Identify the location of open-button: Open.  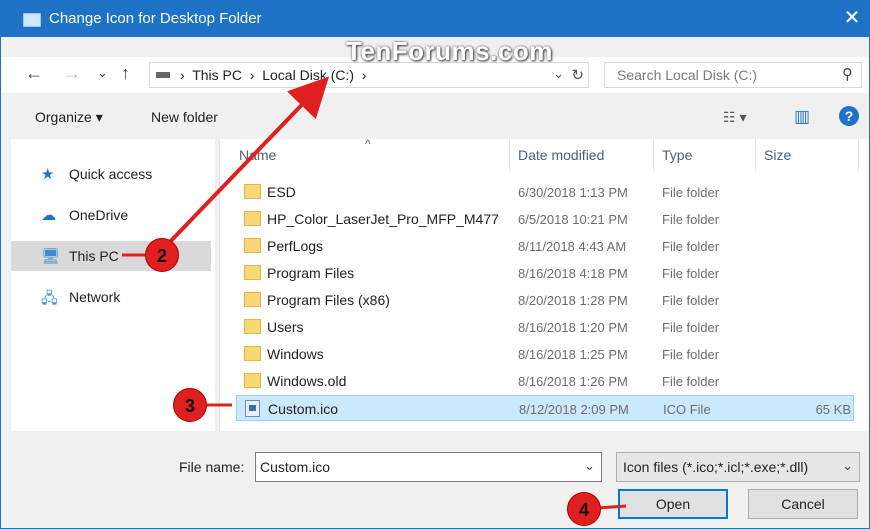
(673, 504).